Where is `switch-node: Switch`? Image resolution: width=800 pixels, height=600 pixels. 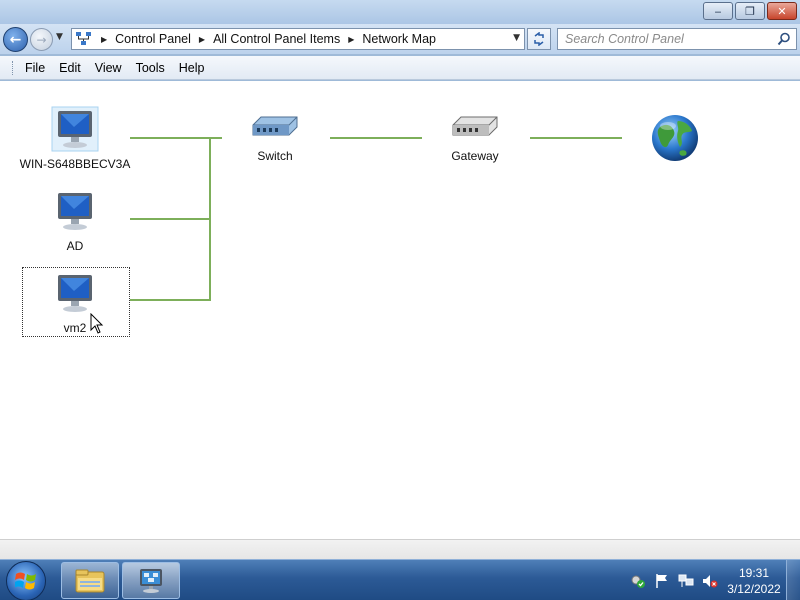 switch-node: Switch is located at coordinates (275, 139).